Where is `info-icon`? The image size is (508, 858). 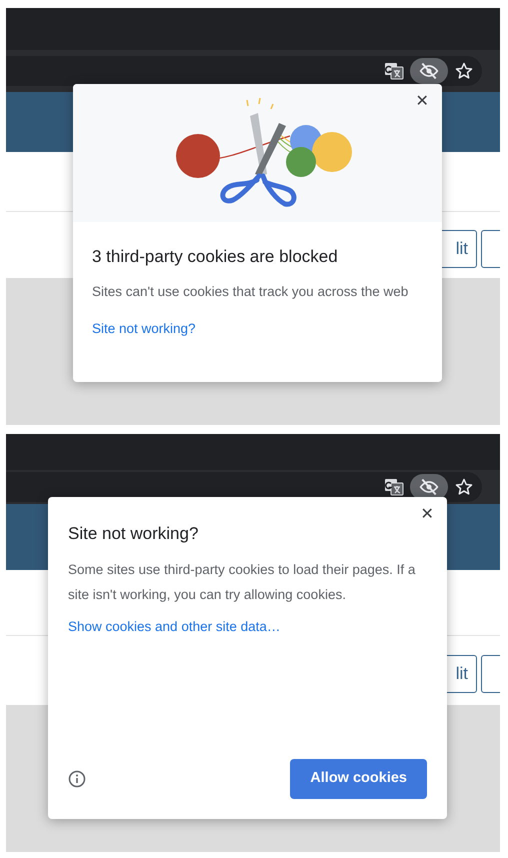
info-icon is located at coordinates (77, 779).